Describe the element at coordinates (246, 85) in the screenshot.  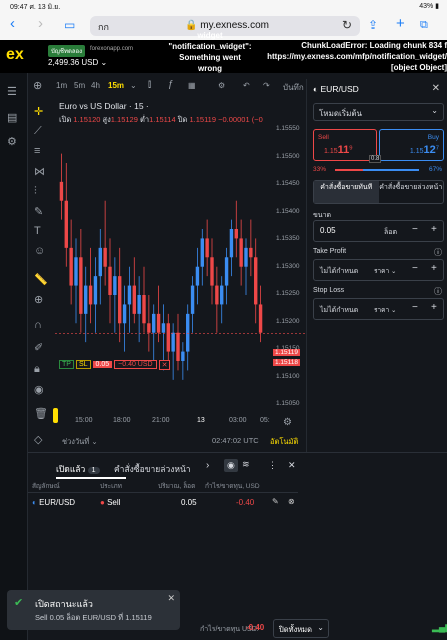
I see `undo-icon: ↶` at that location.